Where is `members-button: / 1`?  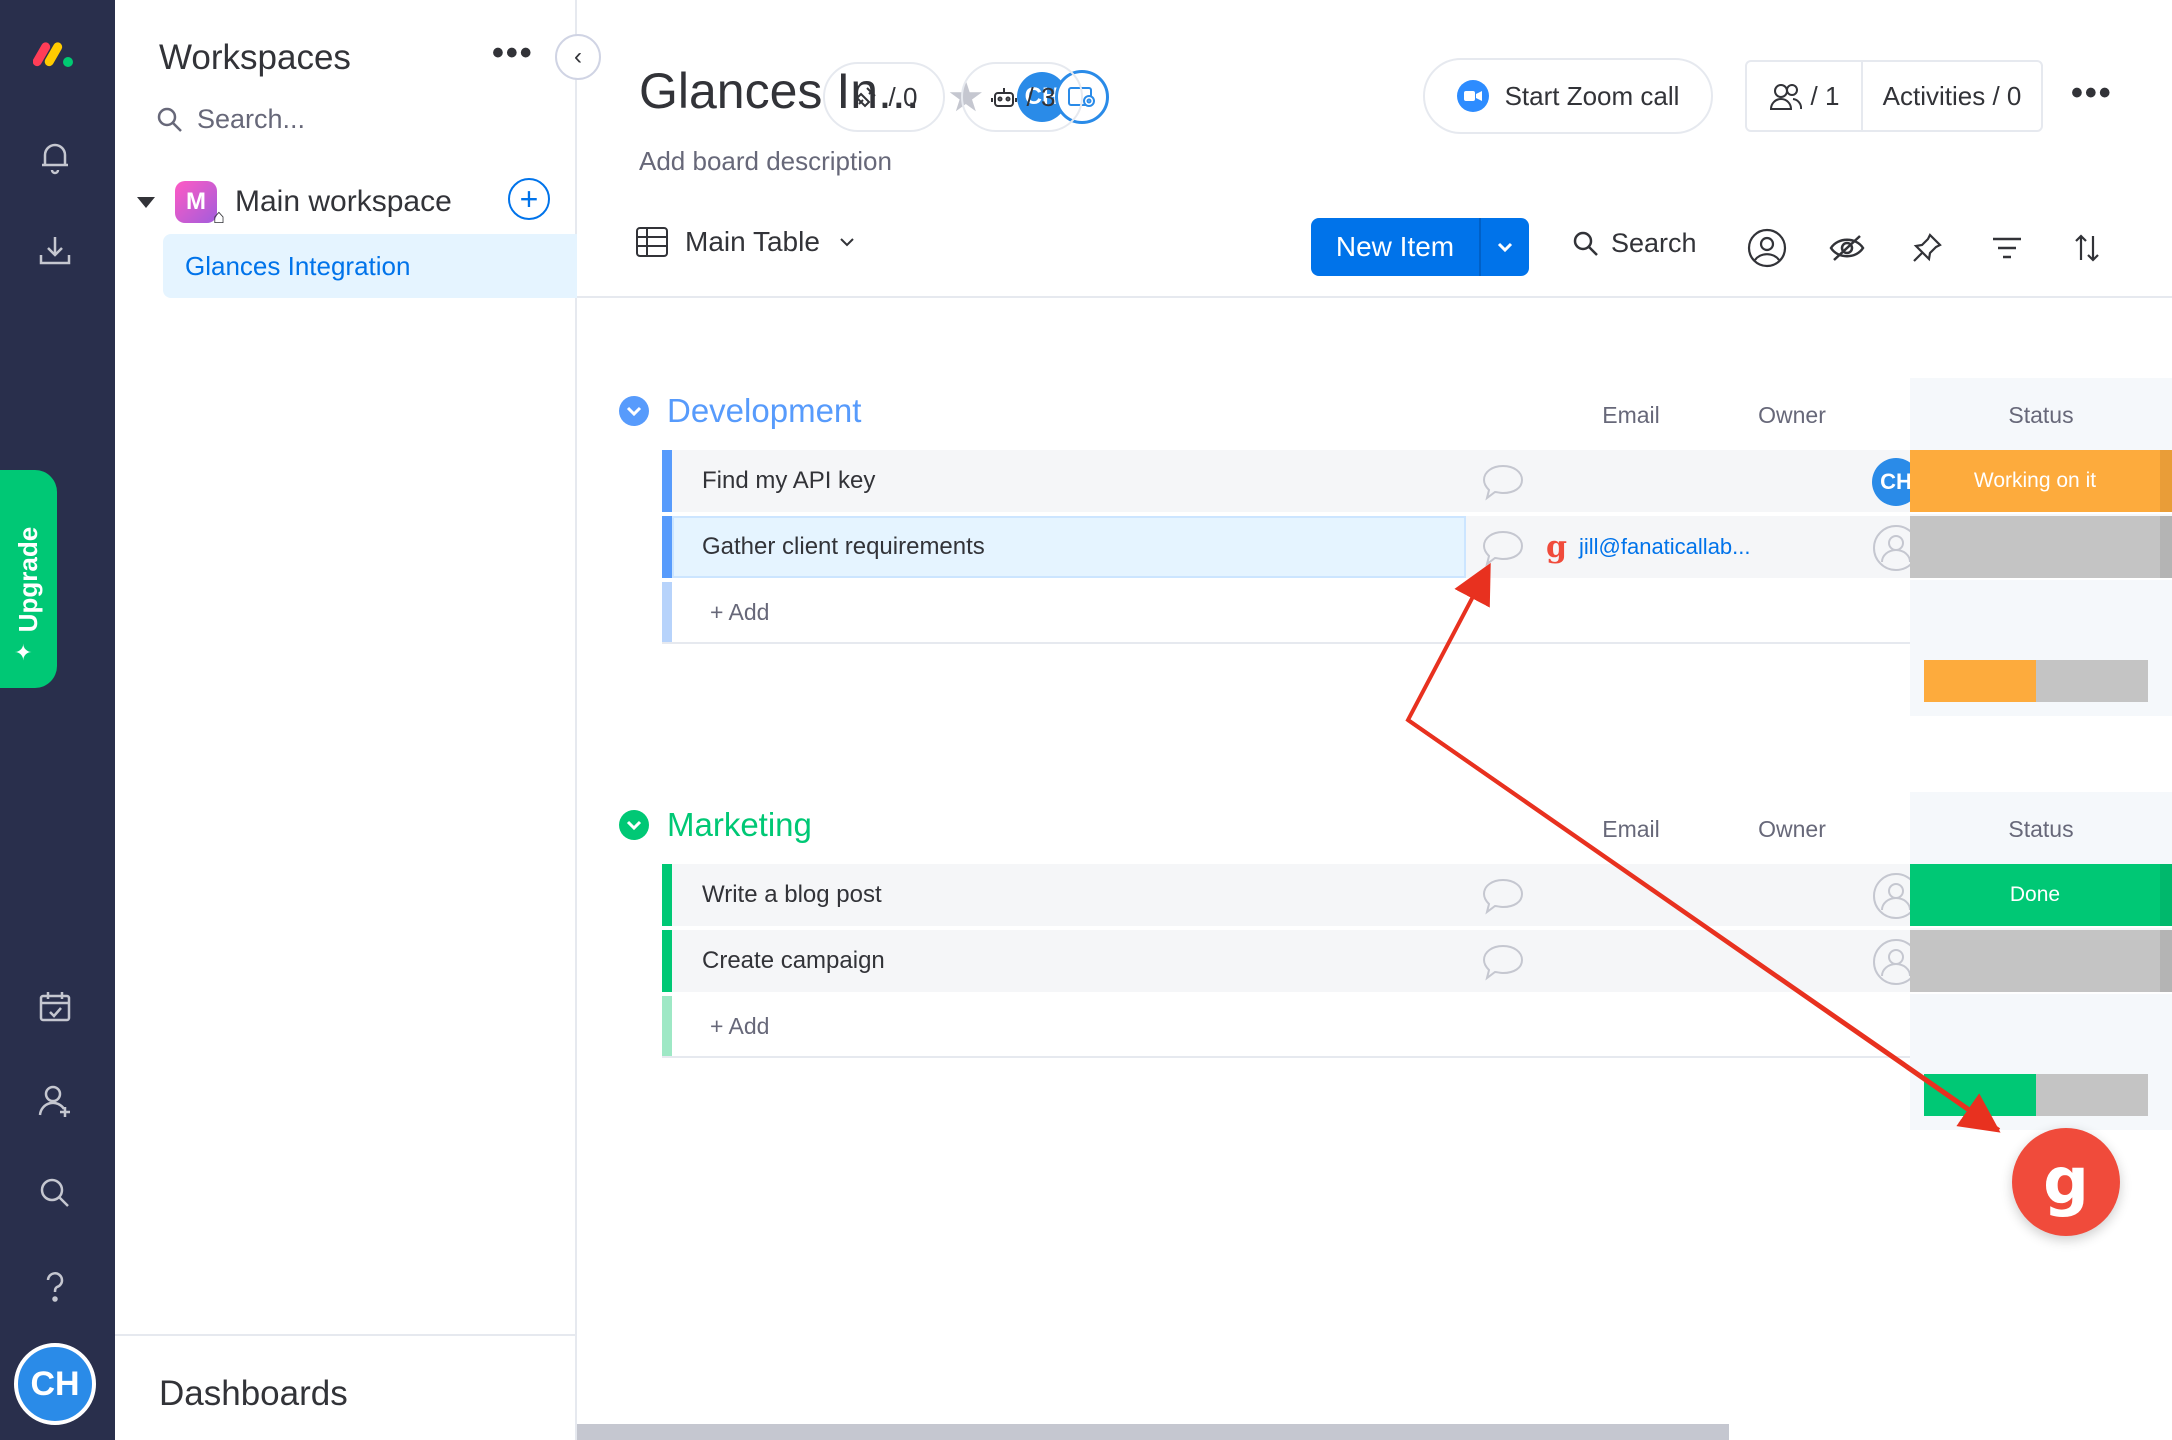
members-button: / 1 is located at coordinates (1805, 96).